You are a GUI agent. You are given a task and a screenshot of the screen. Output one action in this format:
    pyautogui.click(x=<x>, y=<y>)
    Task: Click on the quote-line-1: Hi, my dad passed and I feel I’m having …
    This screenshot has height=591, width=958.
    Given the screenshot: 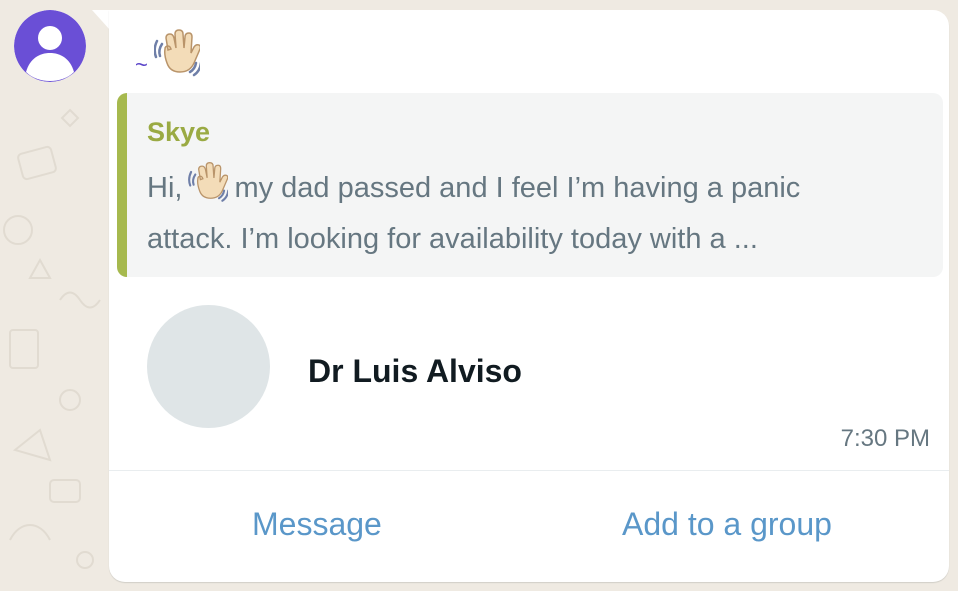 What is the action you would take?
    pyautogui.click(x=537, y=187)
    